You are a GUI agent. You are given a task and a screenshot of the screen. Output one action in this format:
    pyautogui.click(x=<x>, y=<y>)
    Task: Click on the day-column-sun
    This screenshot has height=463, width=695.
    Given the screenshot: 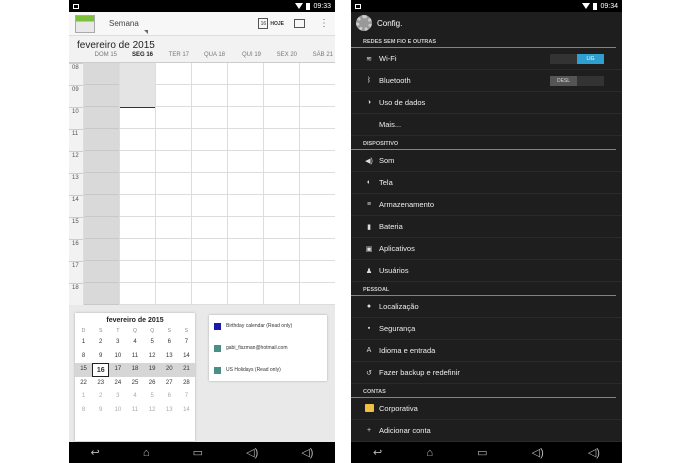 What is the action you would take?
    pyautogui.click(x=101, y=184)
    